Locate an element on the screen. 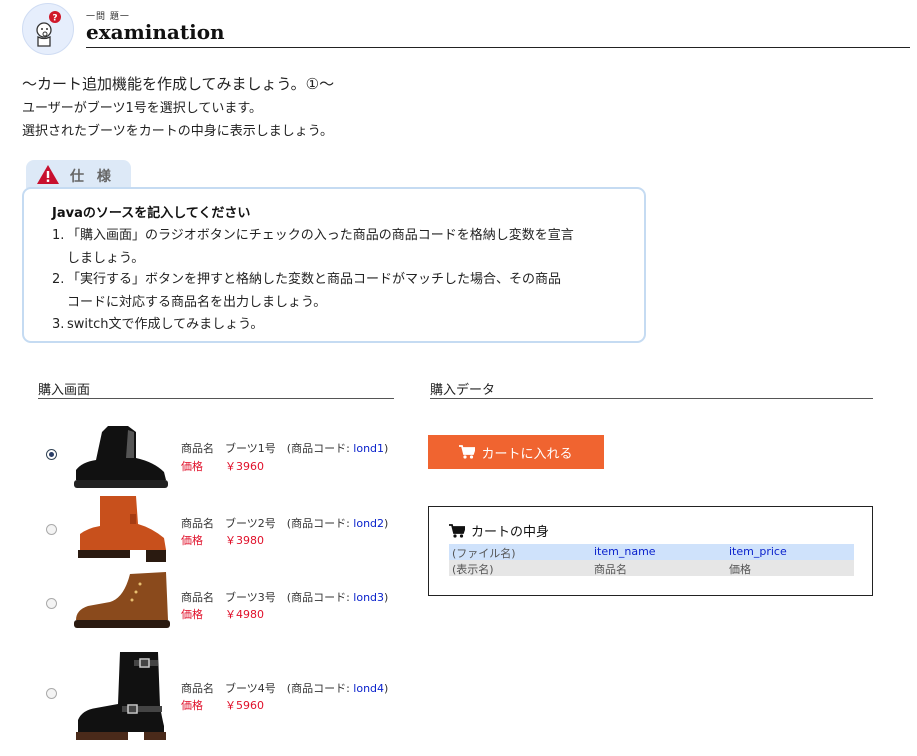 This screenshot has width=917, height=756. product-name-2: 商品名 ブーツ2号 (商品コード: lond2) is located at coordinates (284, 523).